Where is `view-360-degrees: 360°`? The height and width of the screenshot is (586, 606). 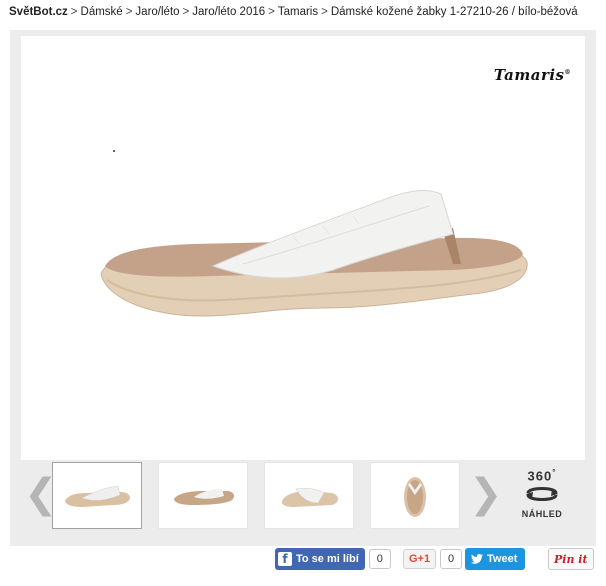 view-360-degrees: 360° is located at coordinates (542, 476).